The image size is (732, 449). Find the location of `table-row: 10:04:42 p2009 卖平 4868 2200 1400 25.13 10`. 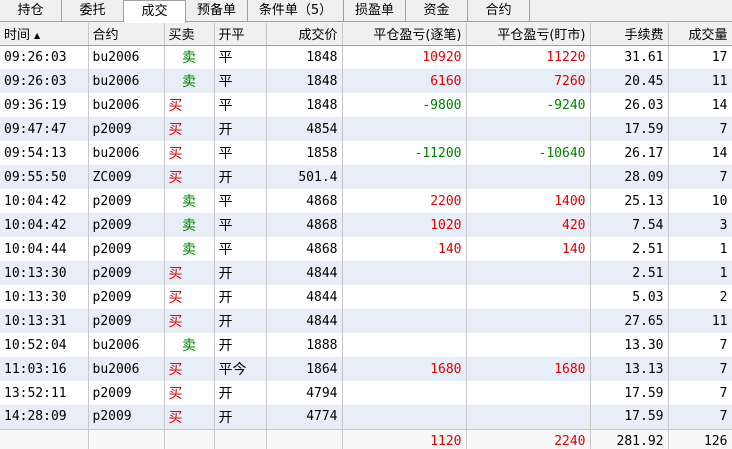

table-row: 10:04:42 p2009 卖平 4868 2200 1400 25.13 10 is located at coordinates (366, 201).